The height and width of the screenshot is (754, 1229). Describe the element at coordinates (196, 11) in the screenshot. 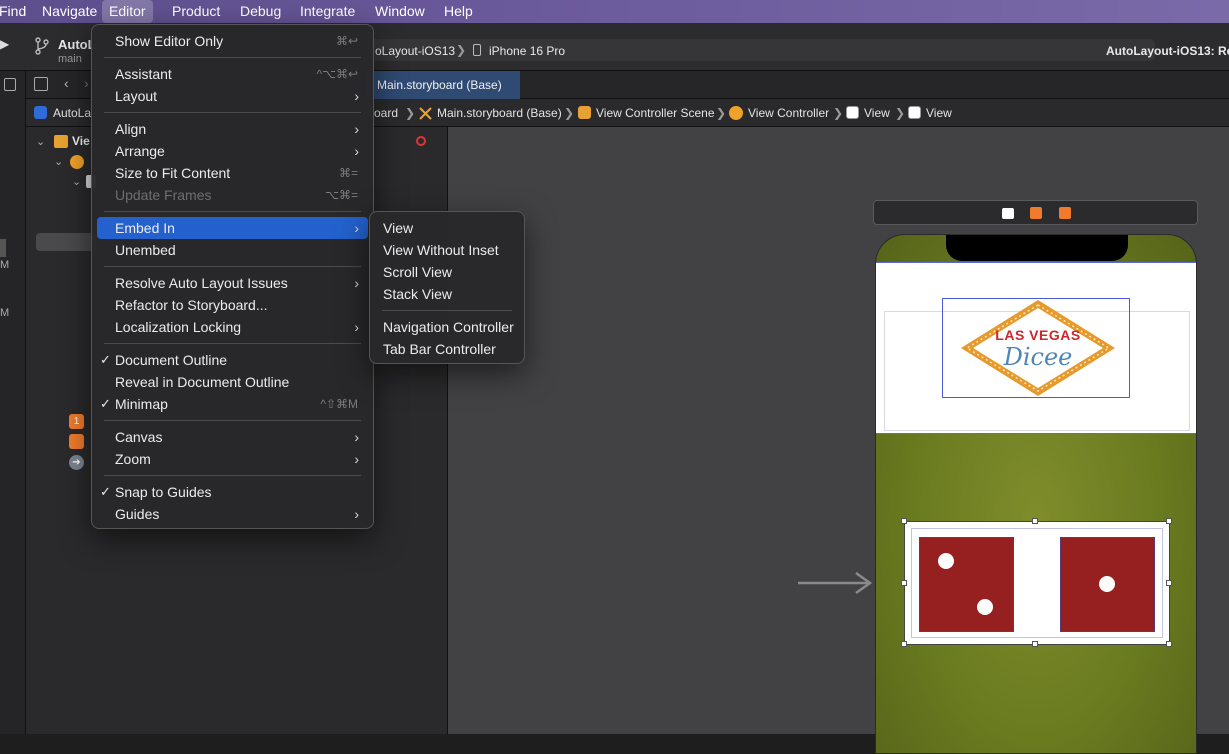

I see `menu-product: Product` at that location.